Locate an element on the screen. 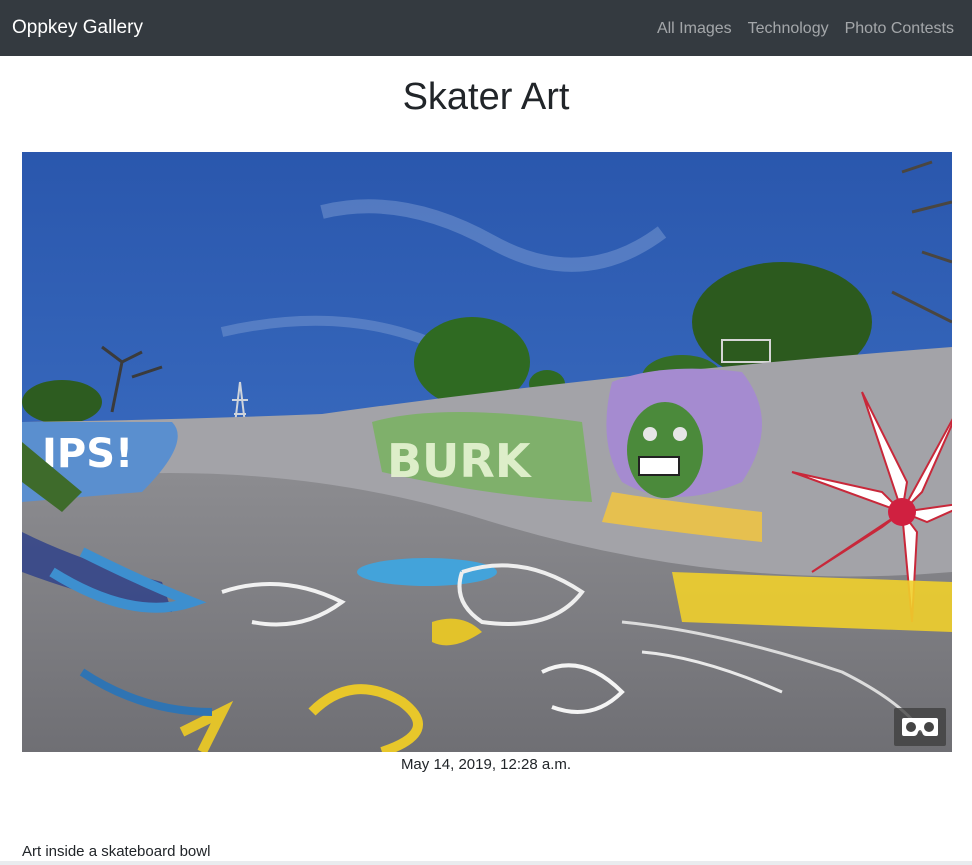 This screenshot has height=865, width=972. svg-text: BURK is located at coordinates (460, 461).